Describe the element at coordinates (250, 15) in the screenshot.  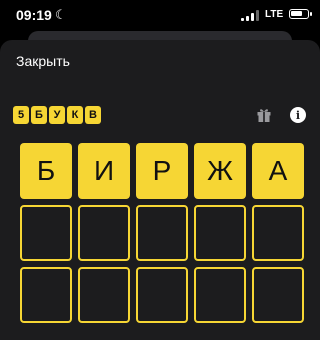
I see `signal-icon` at that location.